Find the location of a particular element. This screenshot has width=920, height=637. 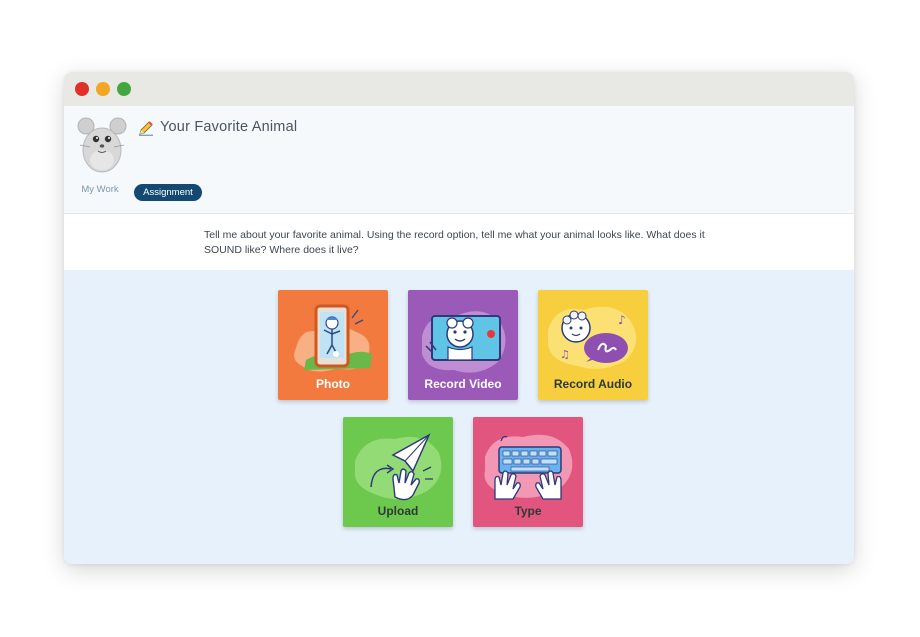

record-video-option-button: Record Video is located at coordinates (463, 345).